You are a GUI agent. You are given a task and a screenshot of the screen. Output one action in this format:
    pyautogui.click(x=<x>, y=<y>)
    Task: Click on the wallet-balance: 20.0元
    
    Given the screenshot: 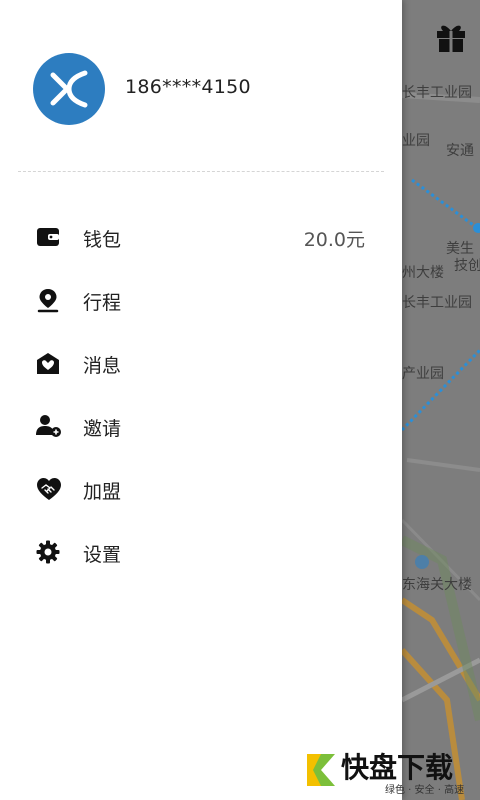 What is the action you would take?
    pyautogui.click(x=334, y=240)
    